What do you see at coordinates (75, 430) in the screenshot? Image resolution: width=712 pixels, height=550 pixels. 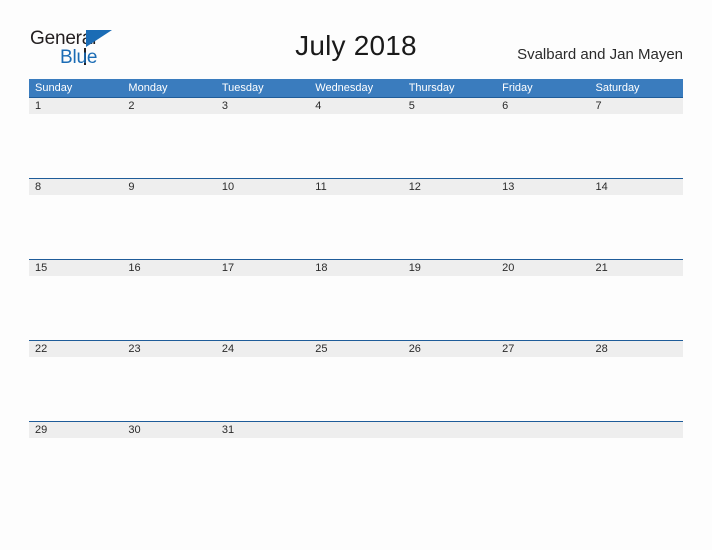 I see `calendar-day-cell: 29` at bounding box center [75, 430].